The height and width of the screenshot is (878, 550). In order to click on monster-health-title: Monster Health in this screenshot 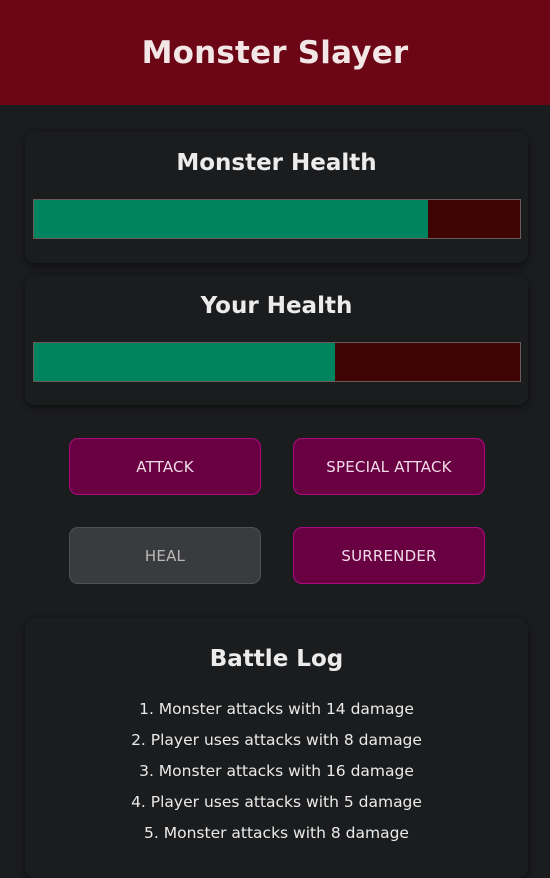, I will do `click(276, 163)`.